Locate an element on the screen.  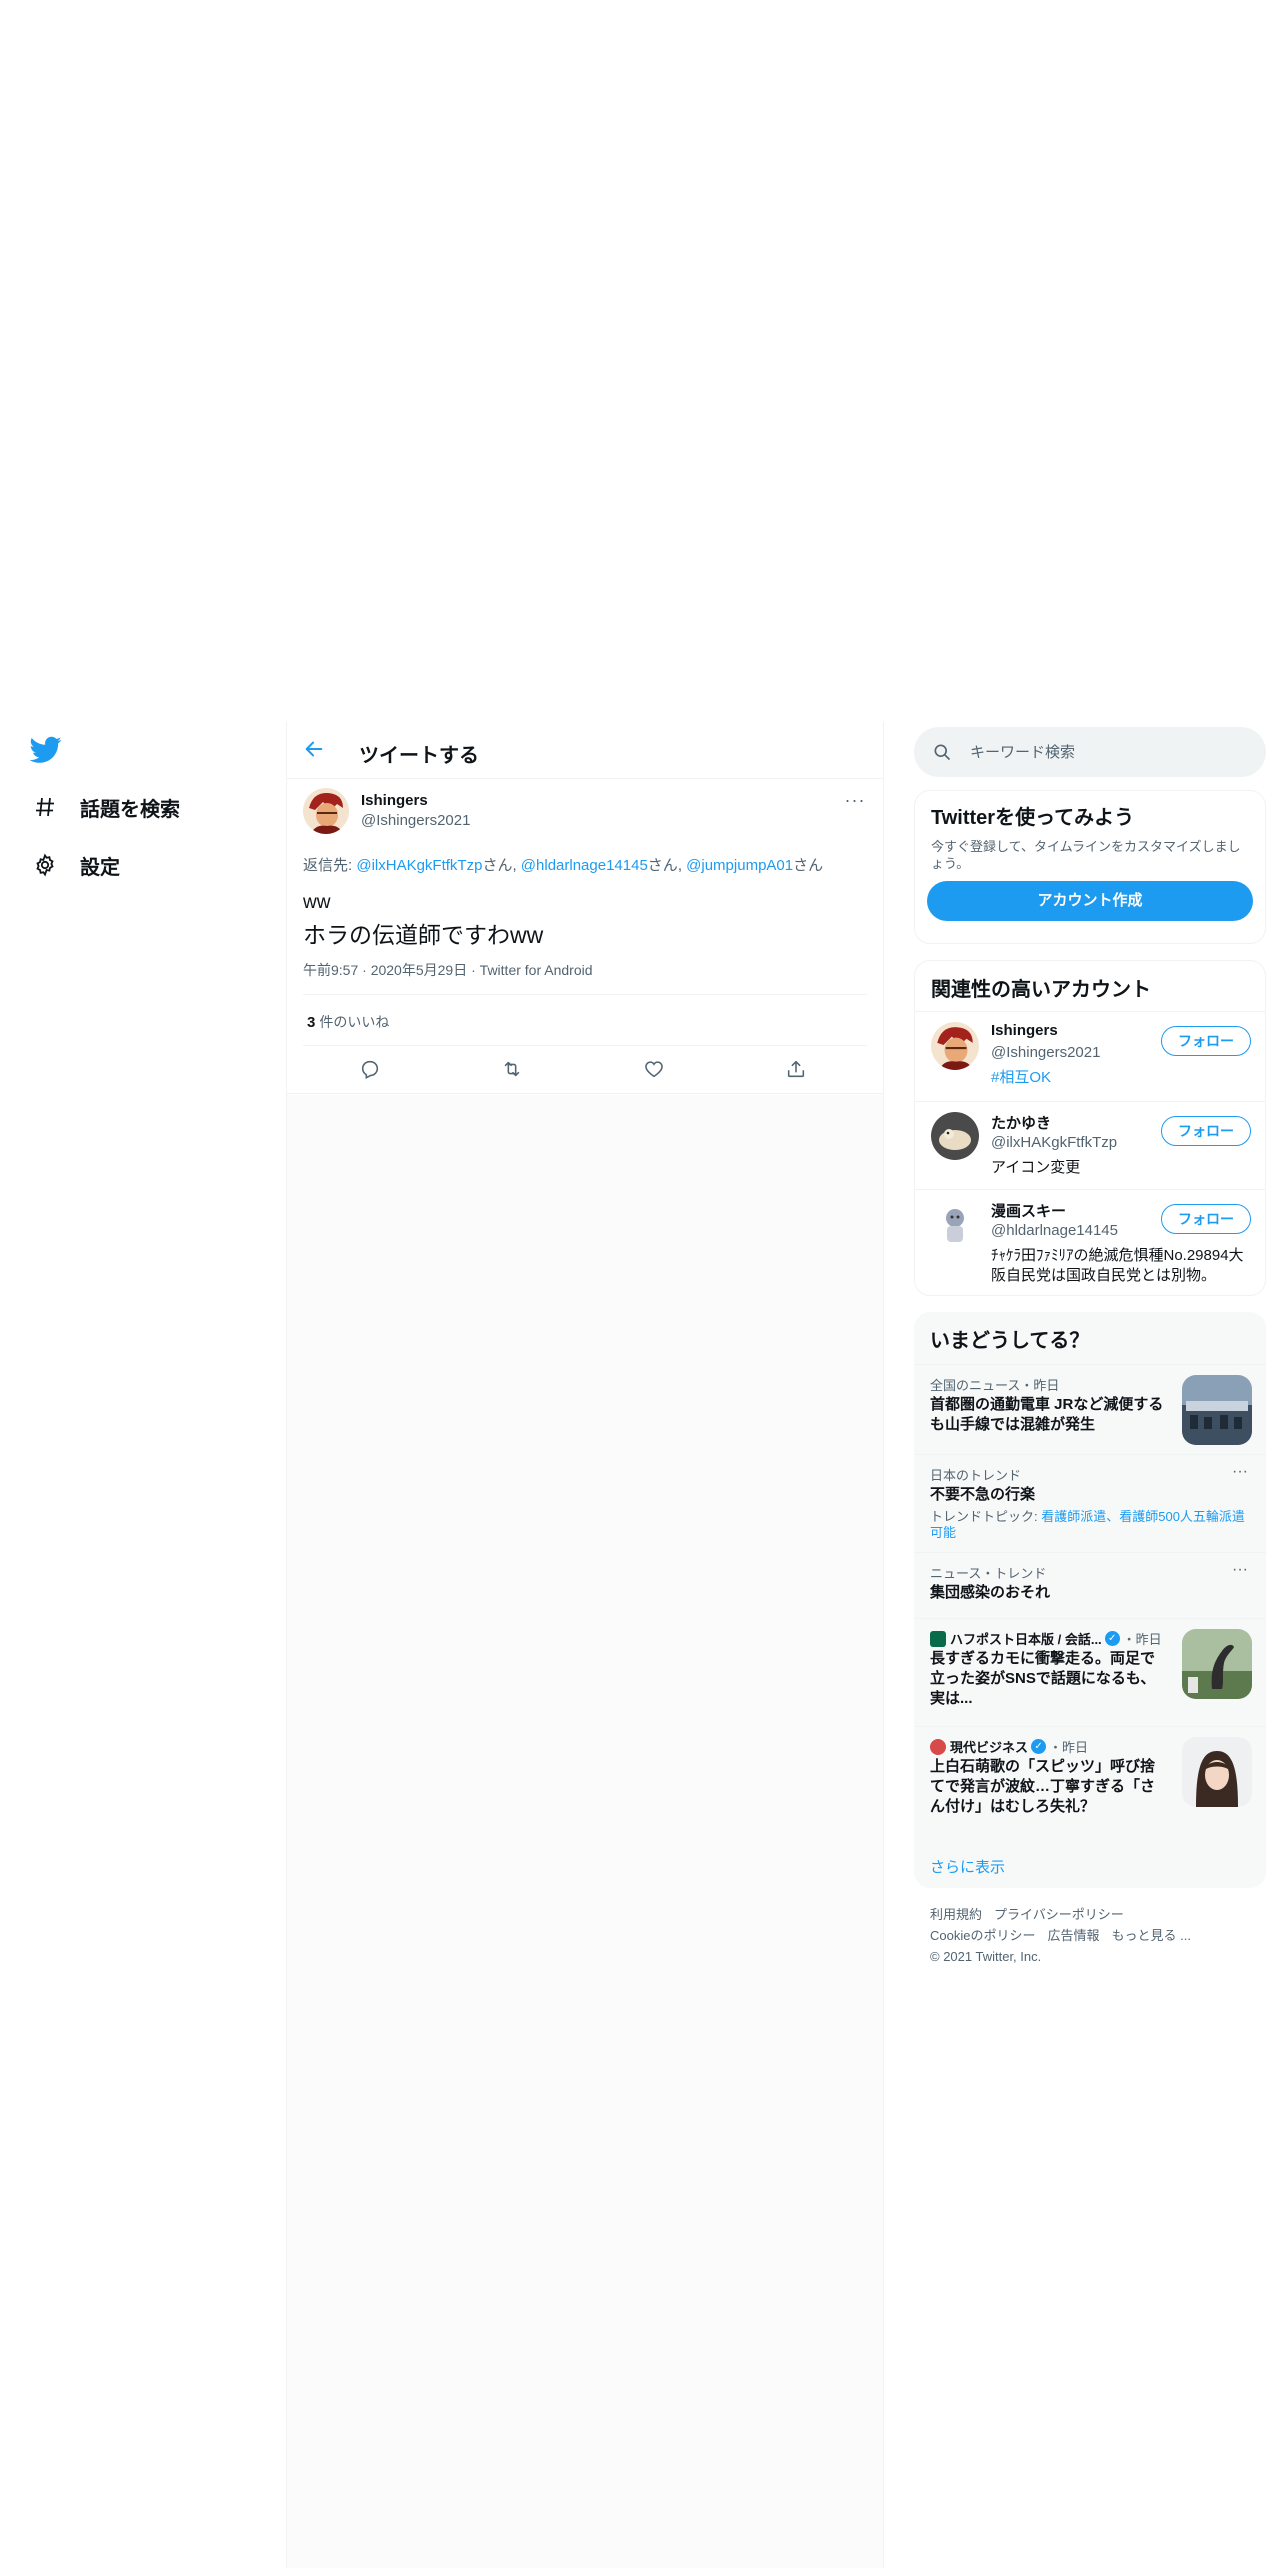
trend-context: 全国のニュース・昨日 is located at coordinates (995, 1385).